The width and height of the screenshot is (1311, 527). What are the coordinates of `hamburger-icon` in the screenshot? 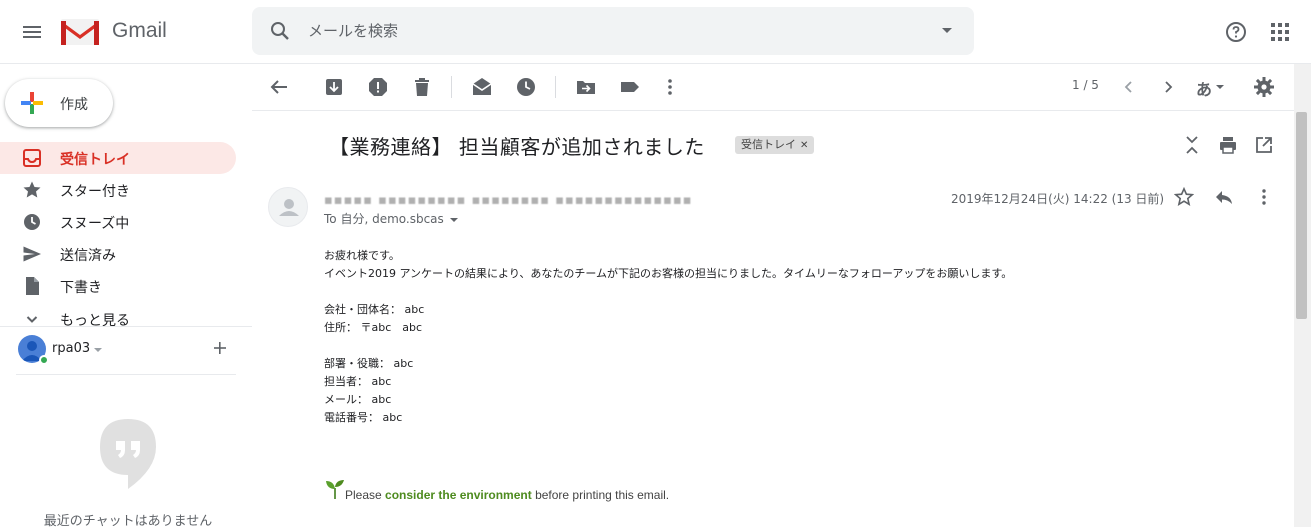 It's located at (32, 32).